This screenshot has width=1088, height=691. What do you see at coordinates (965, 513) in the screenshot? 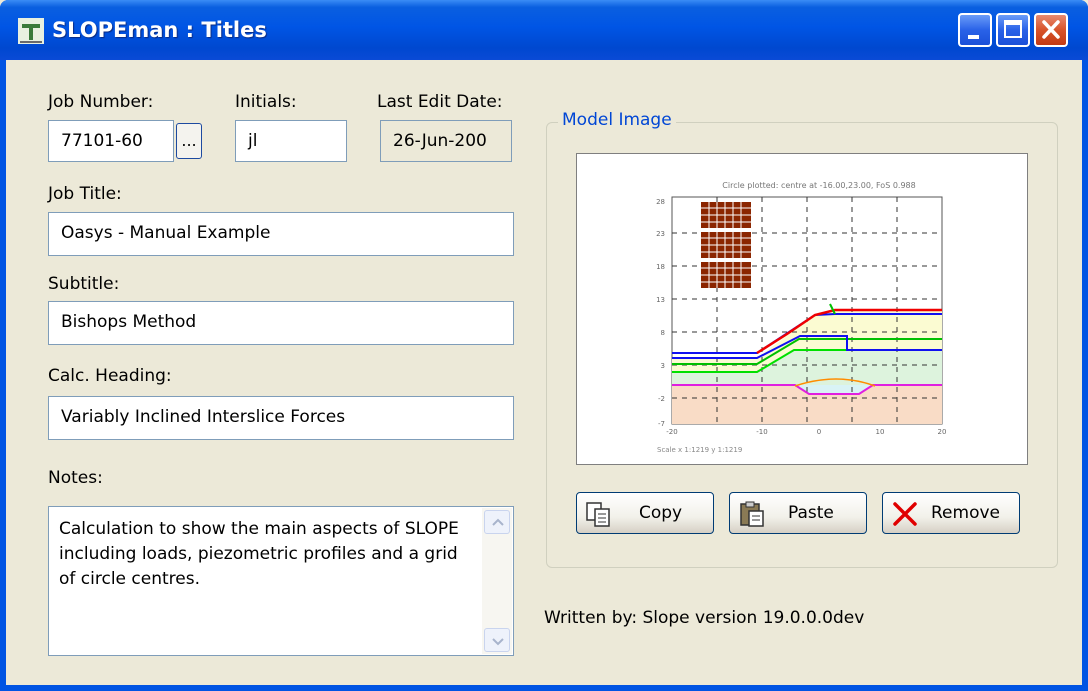
I see `remove-label: Remove` at bounding box center [965, 513].